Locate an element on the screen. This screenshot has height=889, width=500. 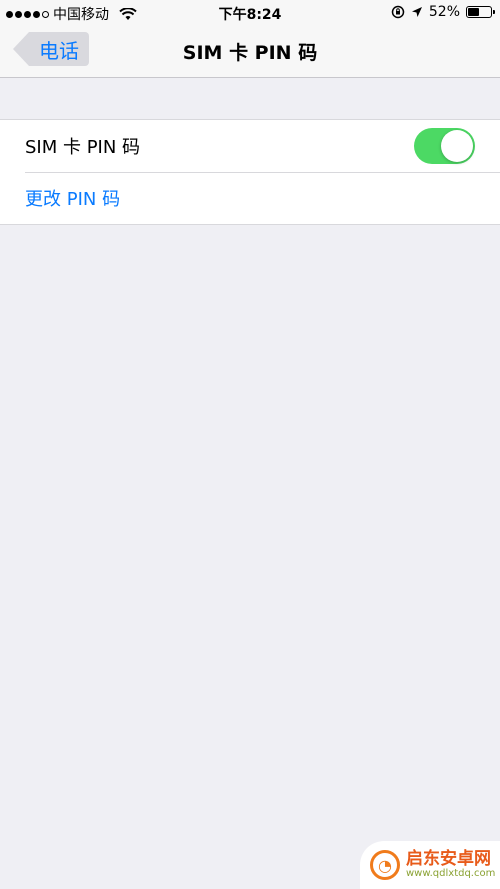
battery-icon is located at coordinates (480, 12).